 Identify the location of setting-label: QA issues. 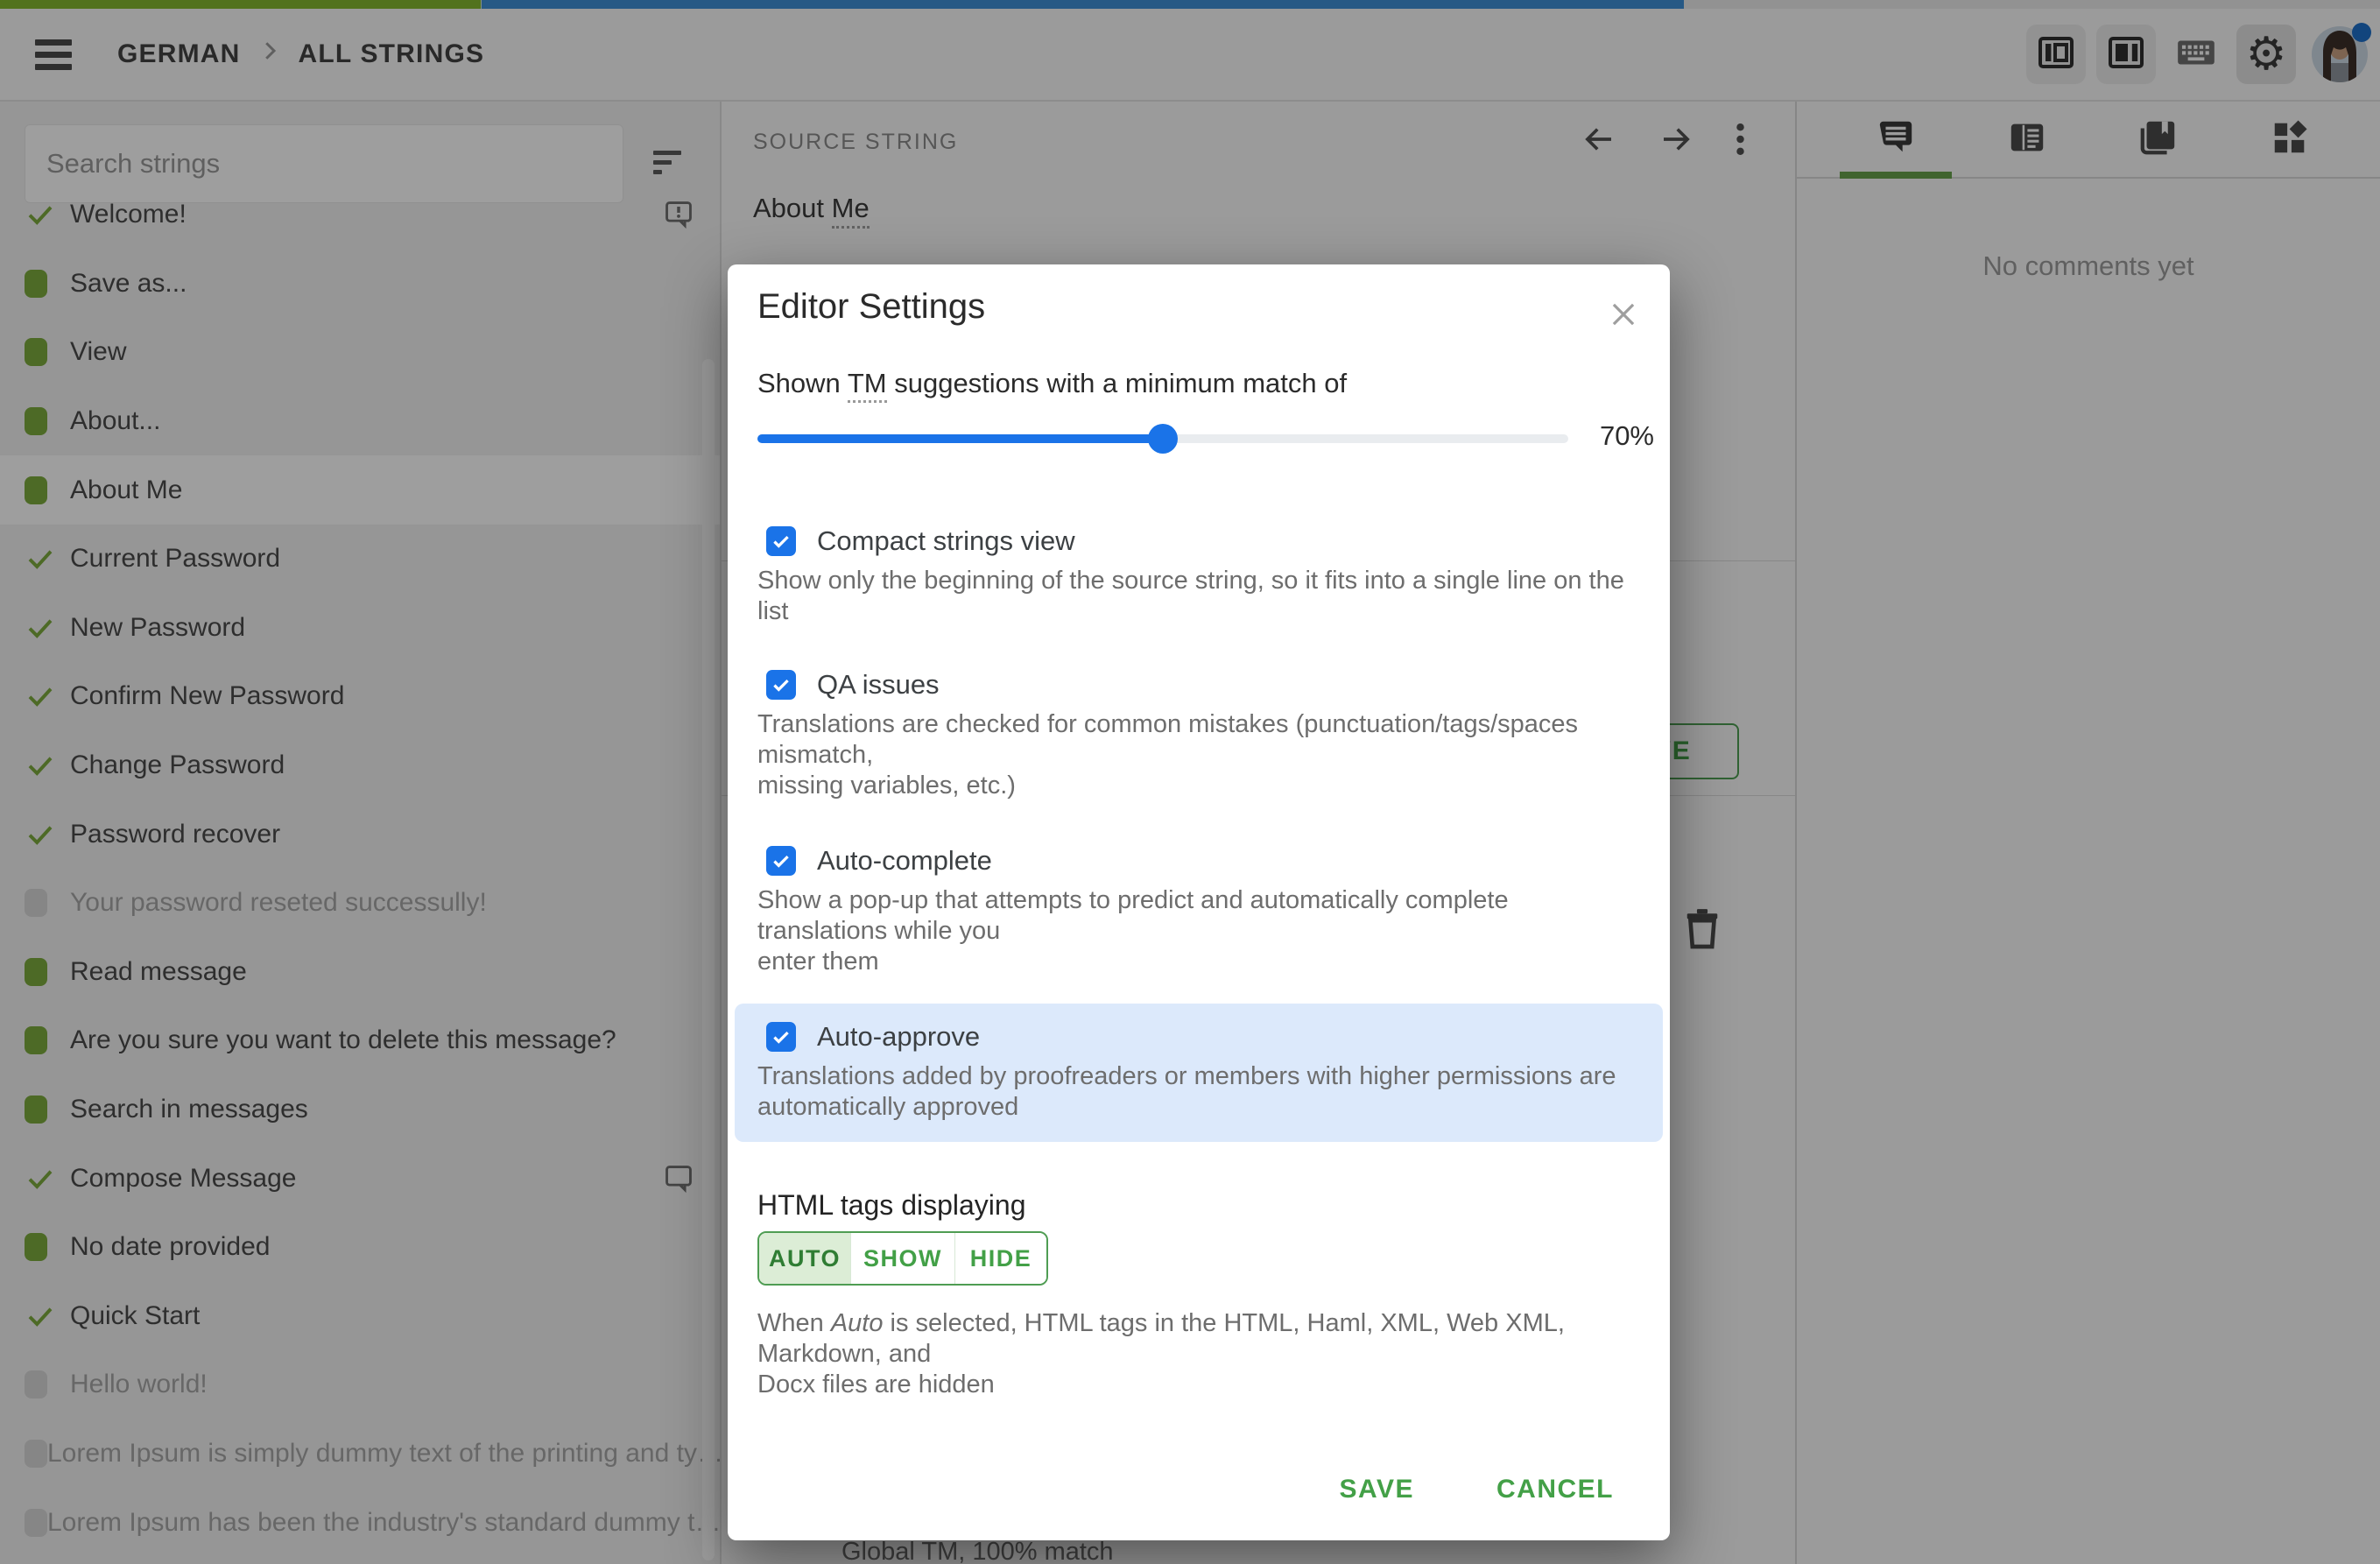
(878, 684).